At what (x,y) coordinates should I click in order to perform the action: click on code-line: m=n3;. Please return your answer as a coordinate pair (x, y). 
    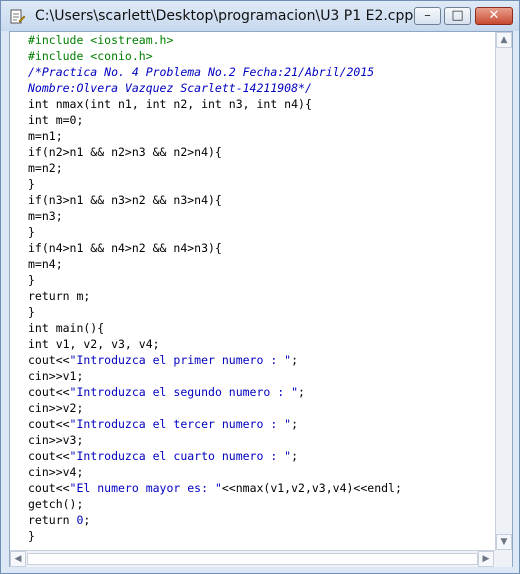
    Looking at the image, I should click on (215, 216).